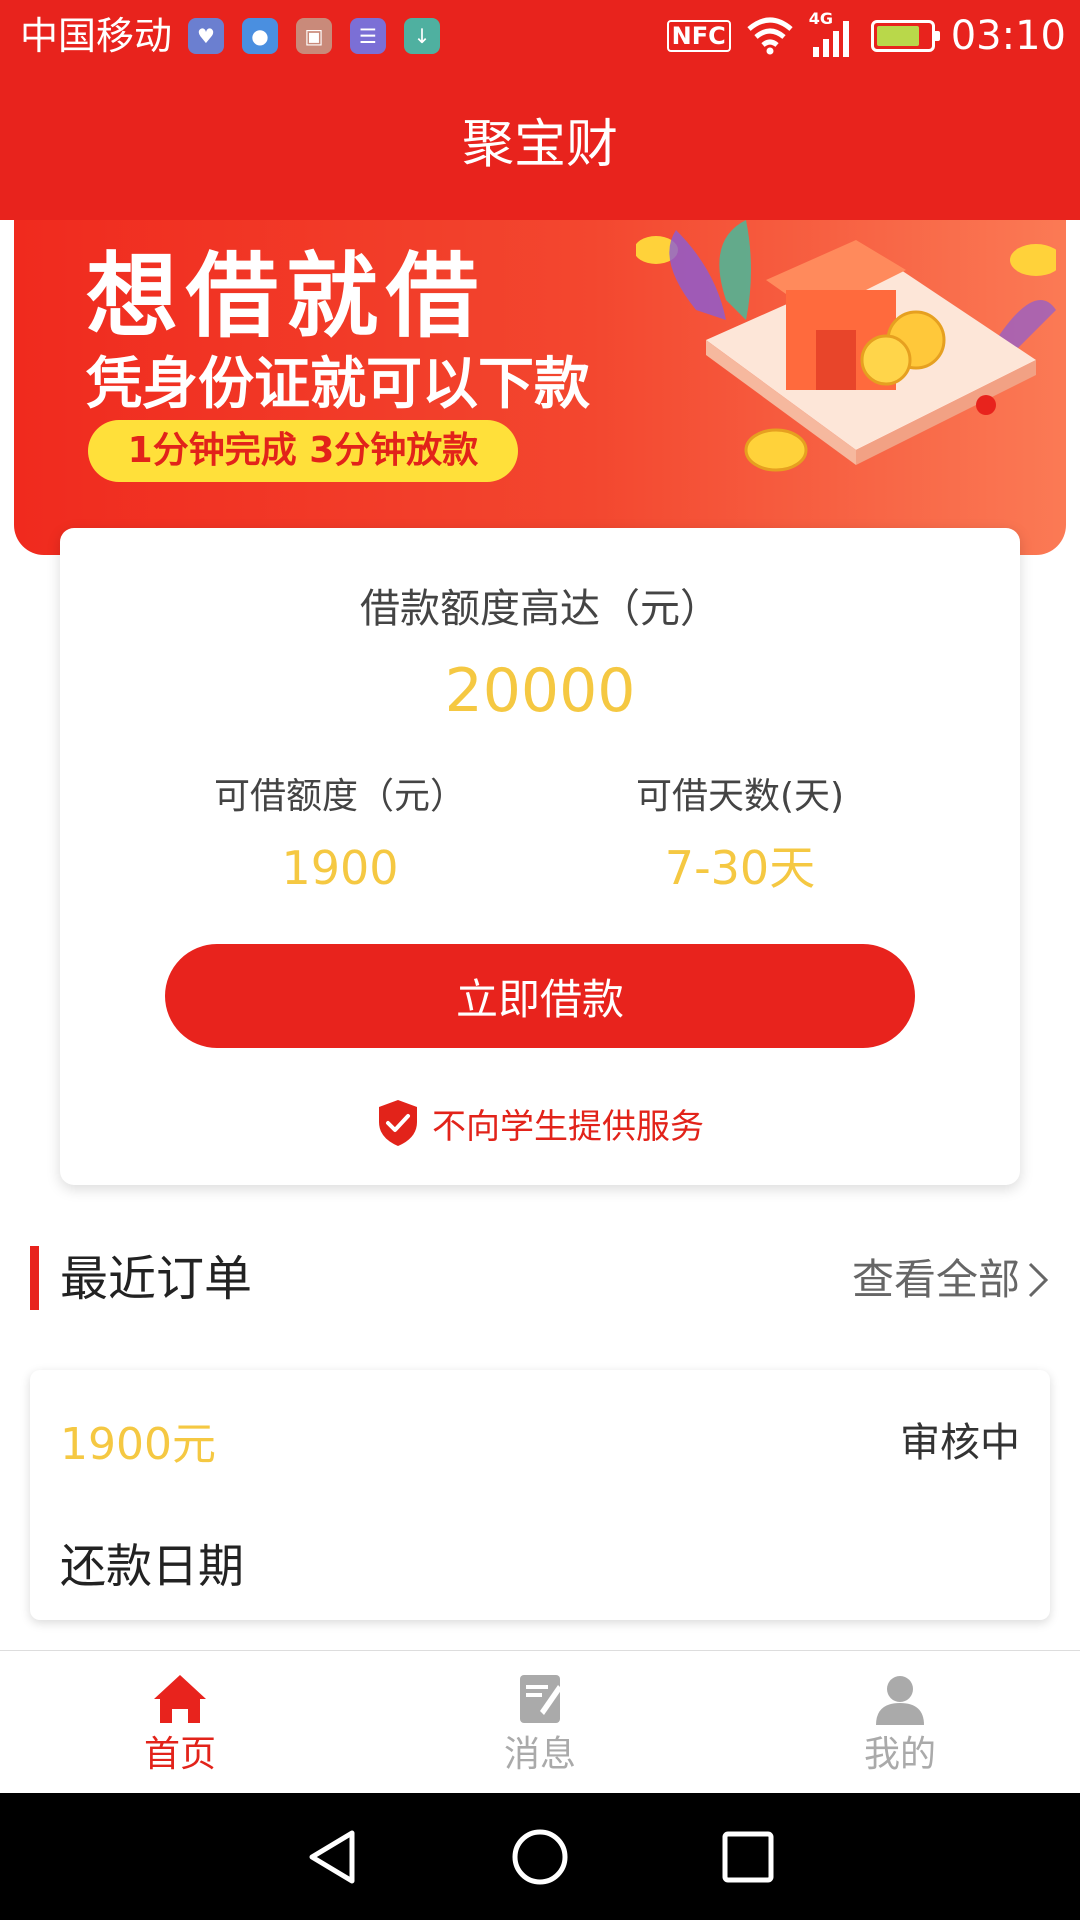 The height and width of the screenshot is (1920, 1080). What do you see at coordinates (422, 36) in the screenshot?
I see `download-icon: ↓` at bounding box center [422, 36].